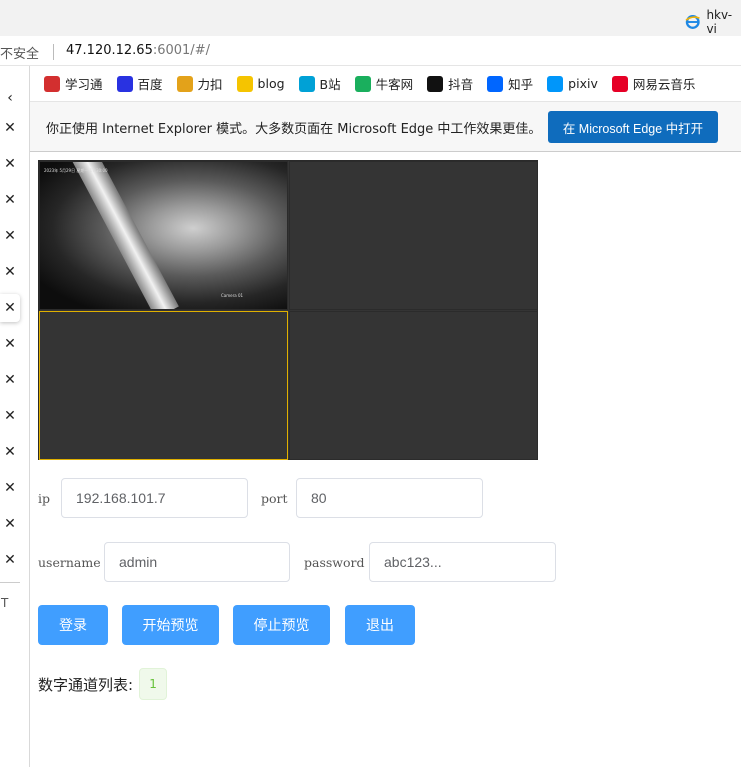 This screenshot has width=741, height=767. What do you see at coordinates (274, 498) in the screenshot?
I see `port-label: port` at bounding box center [274, 498].